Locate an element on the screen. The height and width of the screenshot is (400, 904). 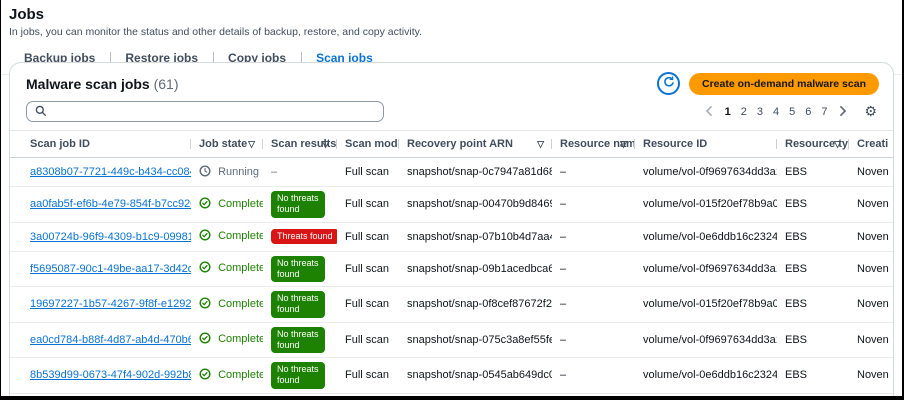
panel-title-text: Malware scan jobs is located at coordinates (88, 83).